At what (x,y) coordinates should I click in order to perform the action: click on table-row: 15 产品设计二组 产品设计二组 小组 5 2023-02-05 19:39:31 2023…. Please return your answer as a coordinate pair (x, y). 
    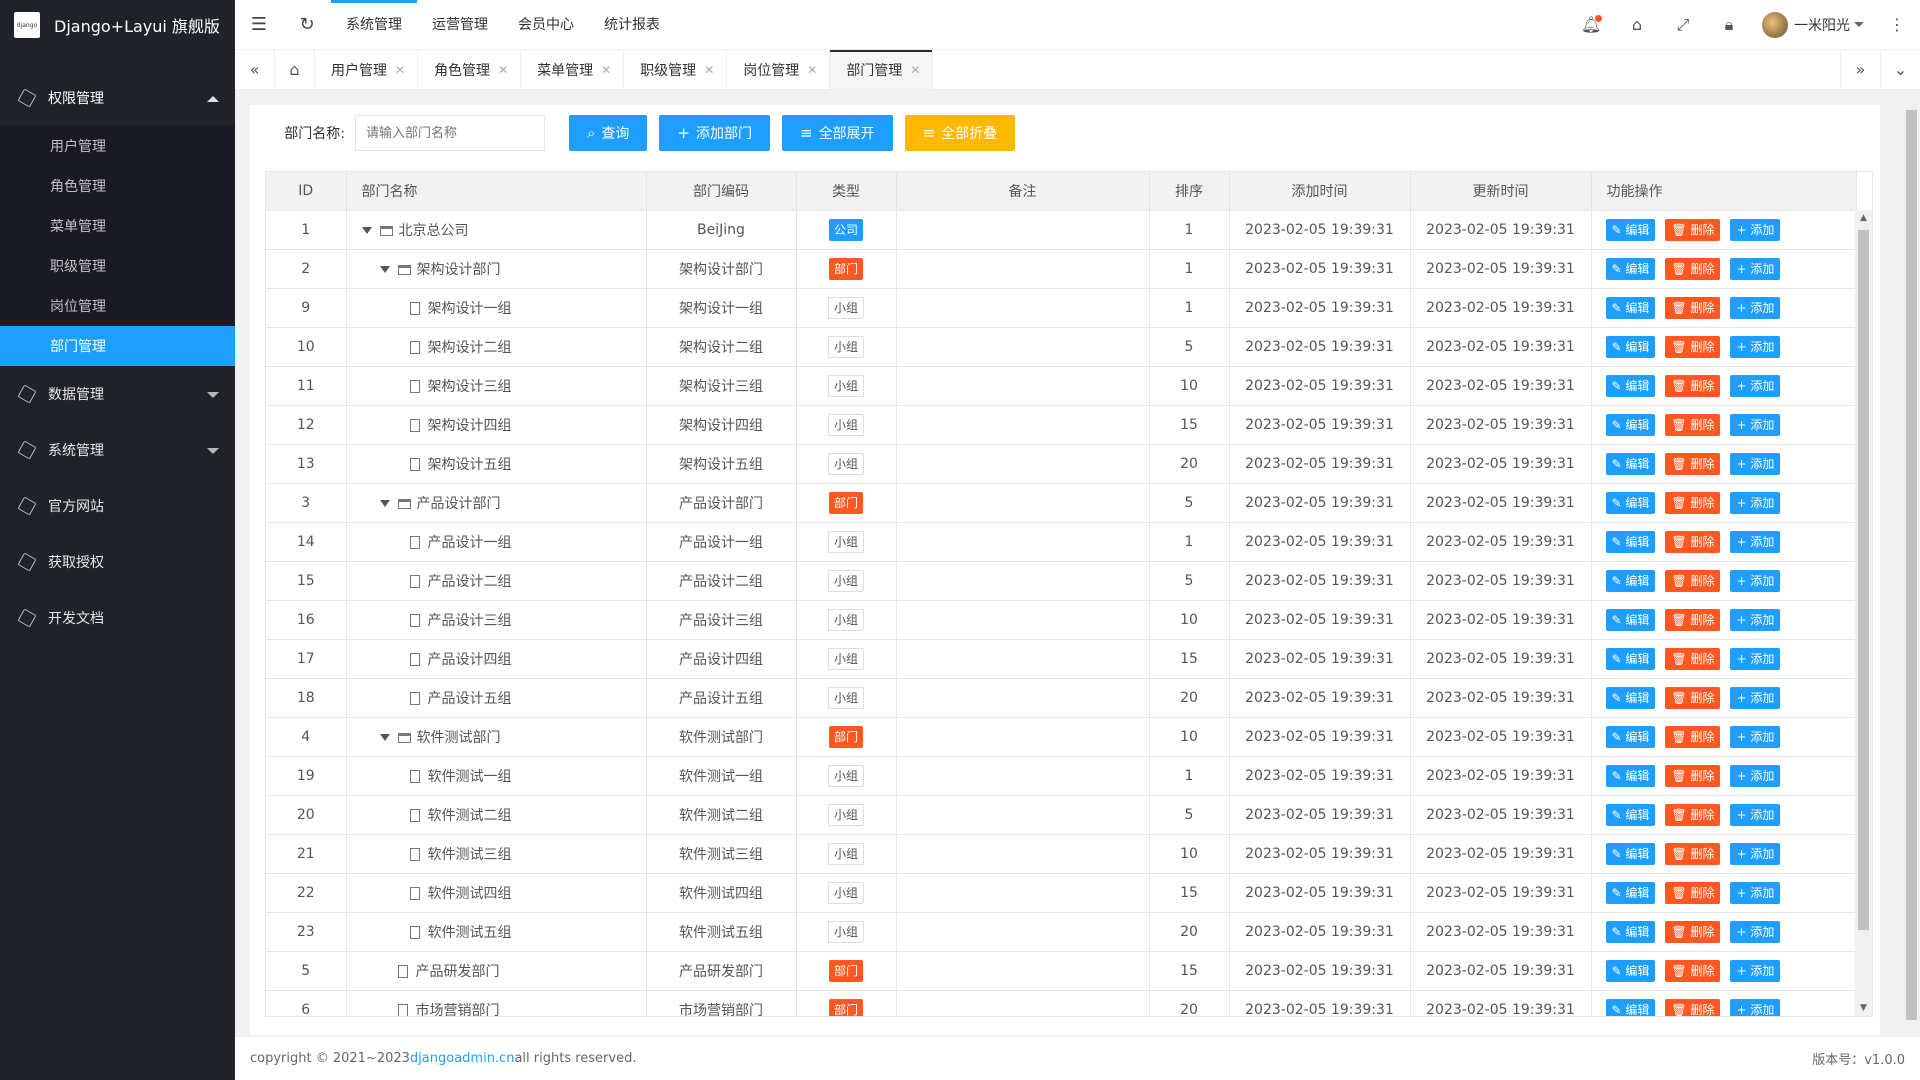
    Looking at the image, I should click on (1061, 581).